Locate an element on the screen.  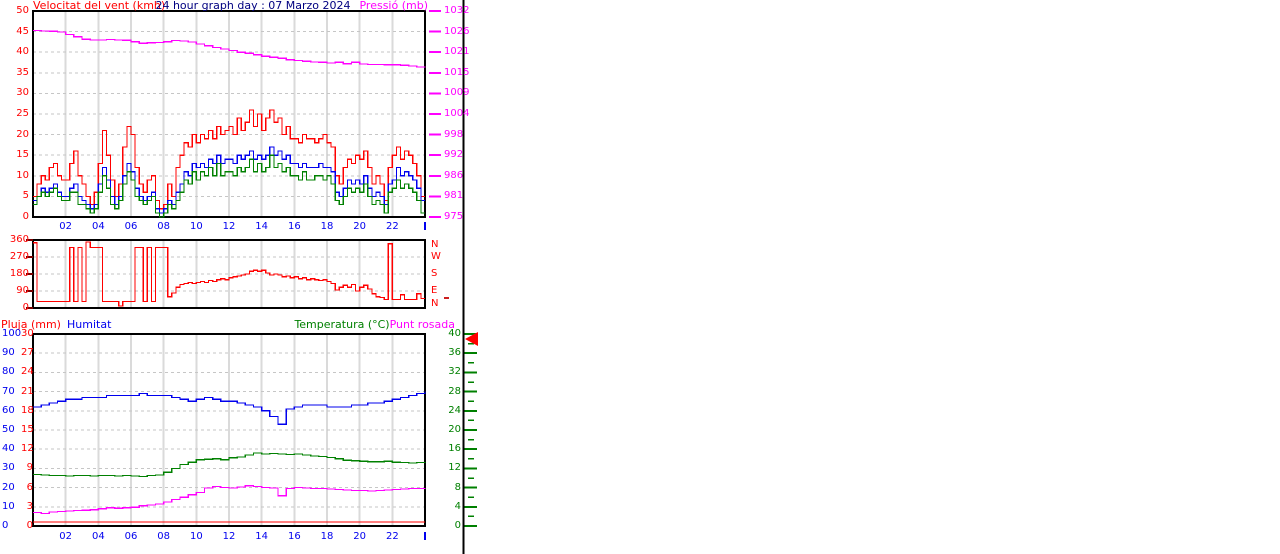
pressure-tick-label: 1004 is located at coordinates (457, 113).